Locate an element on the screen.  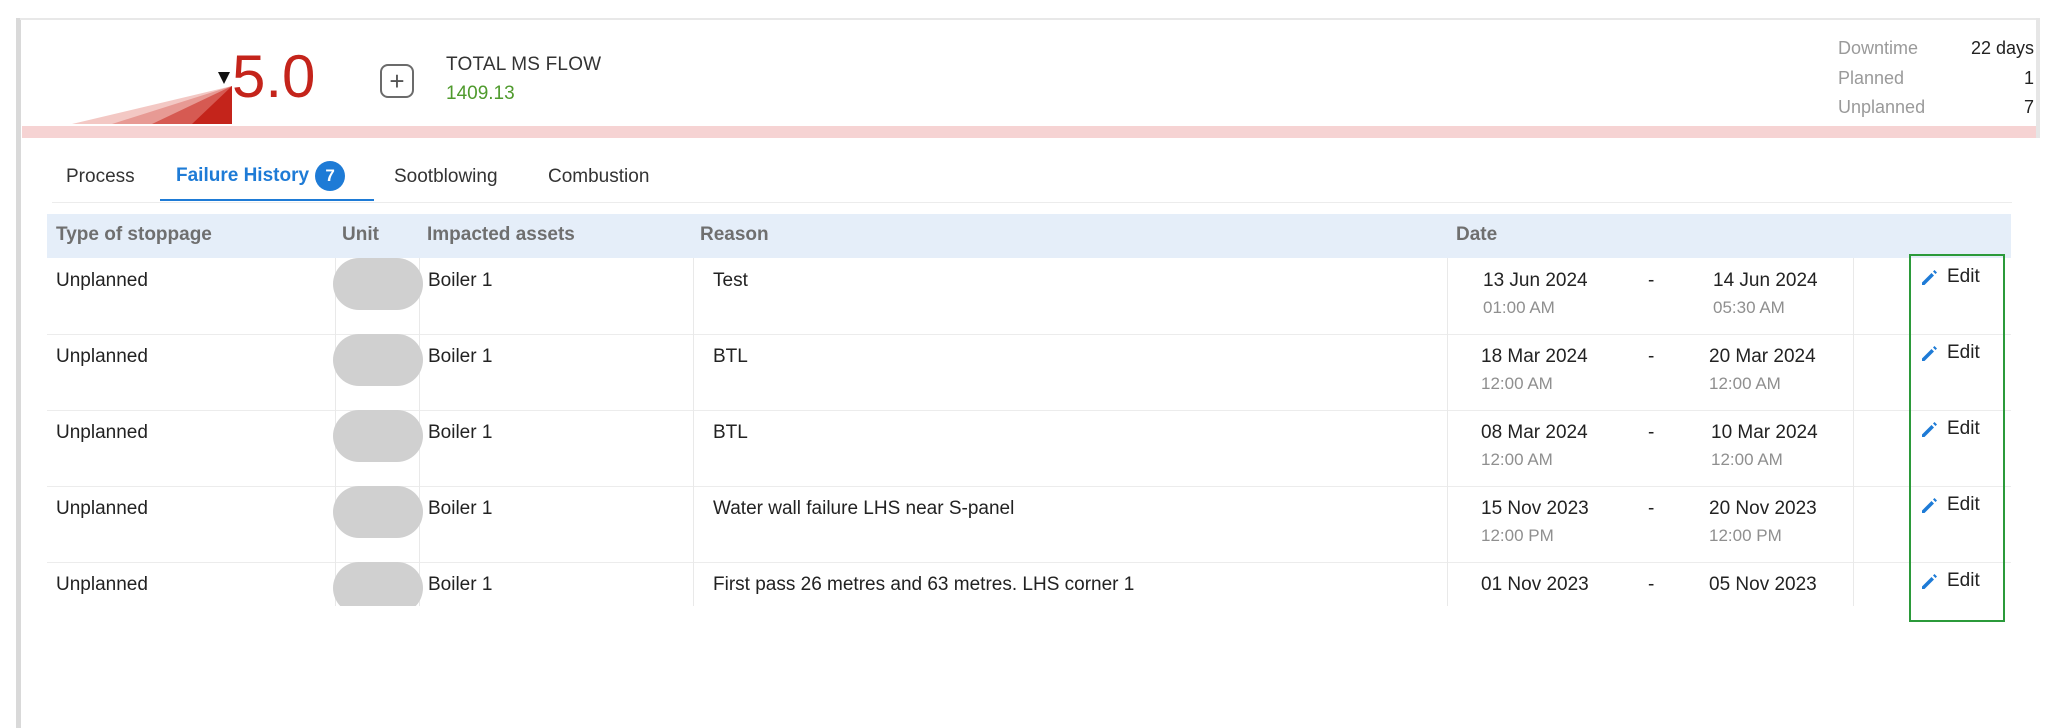
downtime-label: Downtime is located at coordinates (1878, 48).